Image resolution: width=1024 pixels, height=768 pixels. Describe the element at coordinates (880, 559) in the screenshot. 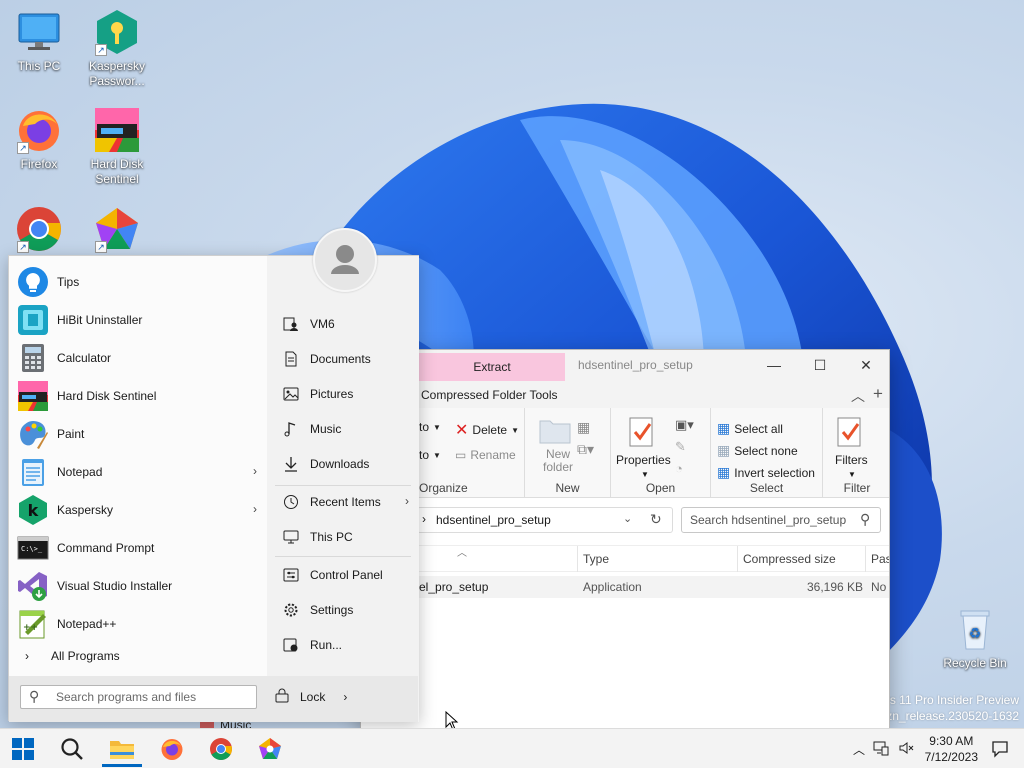

I see `column-password: Pass` at that location.